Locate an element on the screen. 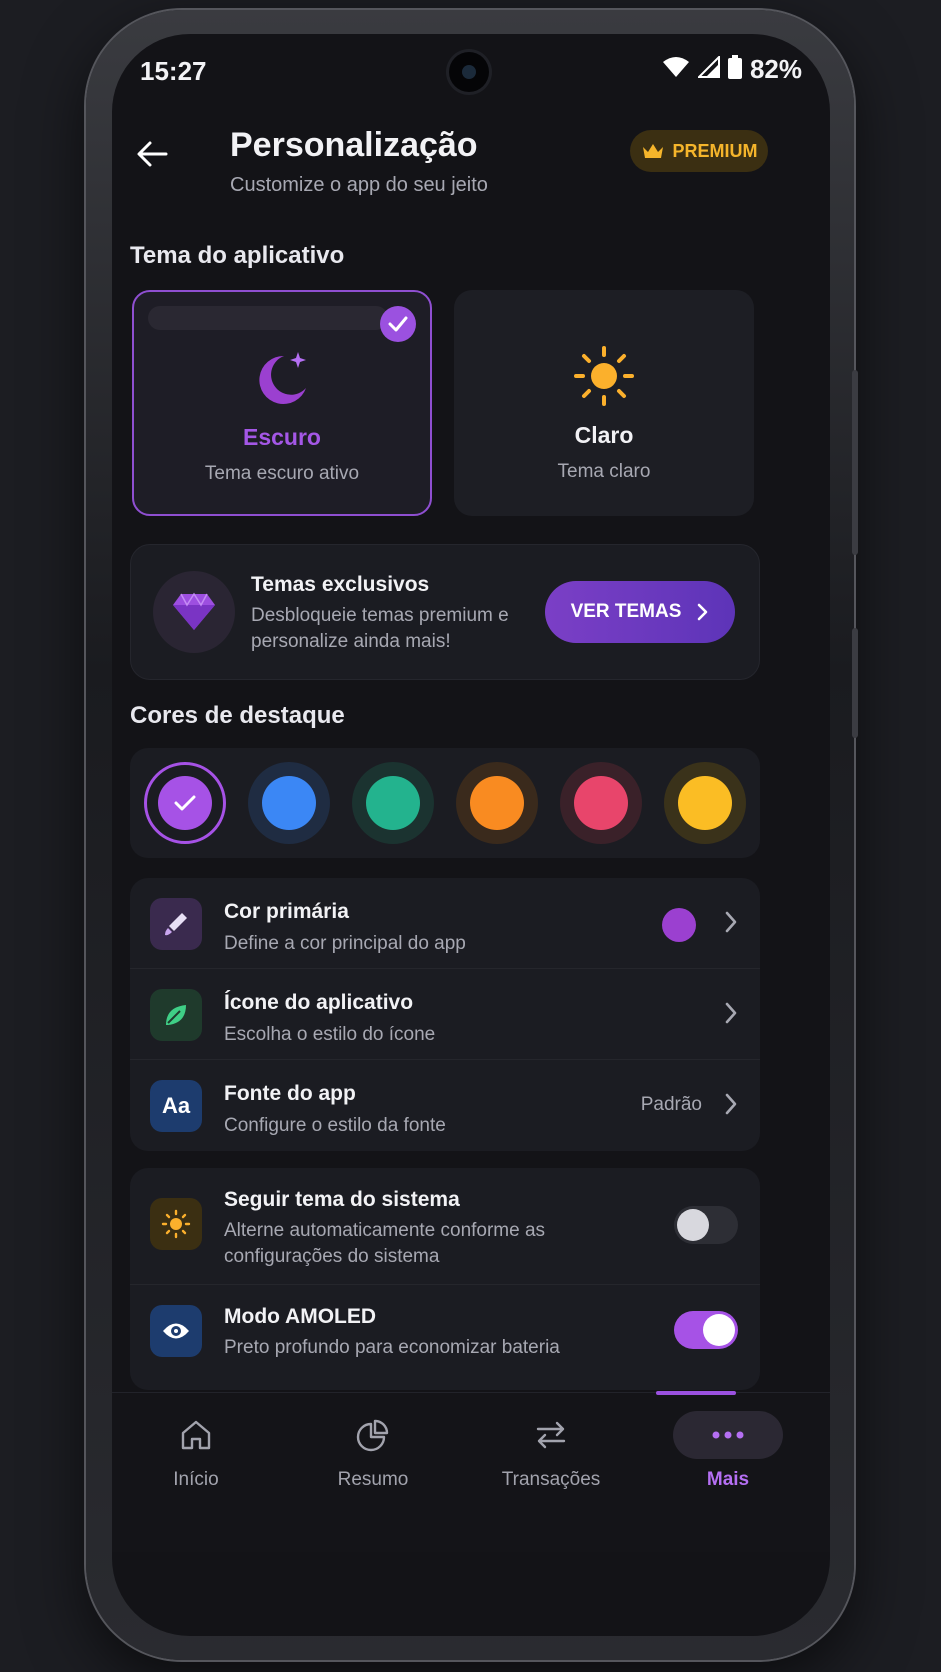 Image resolution: width=941 pixels, height=1672 pixels. setting-subtitle: Preto profundo para economizar bateria is located at coordinates (392, 1347).